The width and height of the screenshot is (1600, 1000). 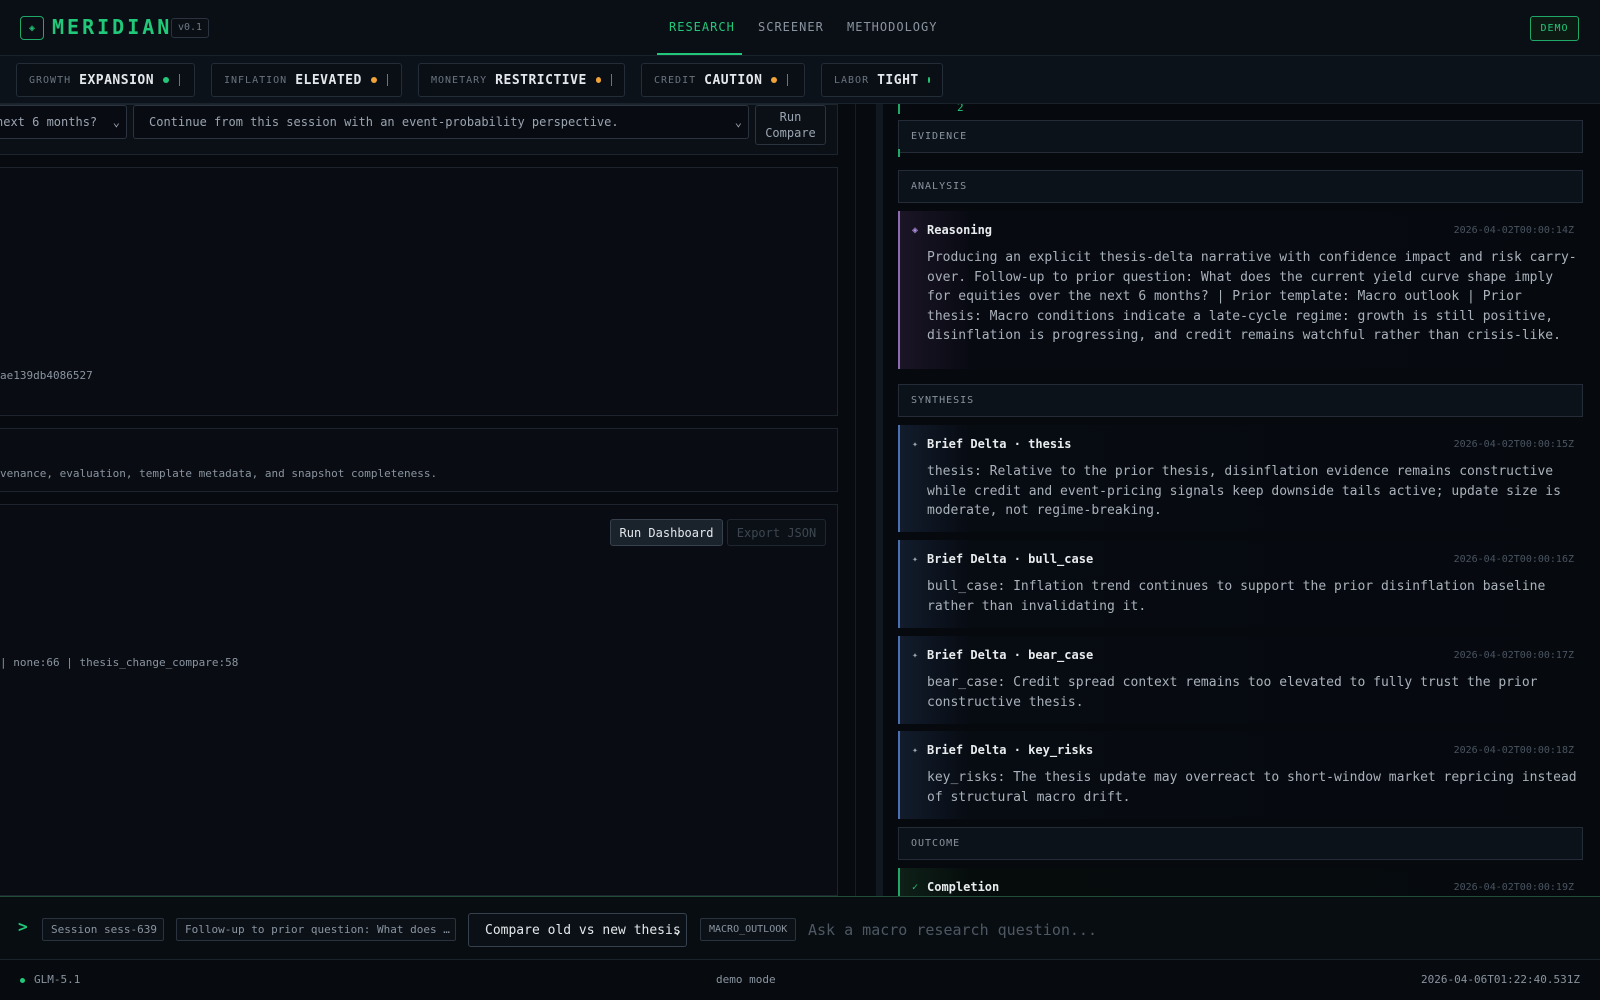 What do you see at coordinates (46, 375) in the screenshot?
I see `snapshot-hash: ae139db4086527` at bounding box center [46, 375].